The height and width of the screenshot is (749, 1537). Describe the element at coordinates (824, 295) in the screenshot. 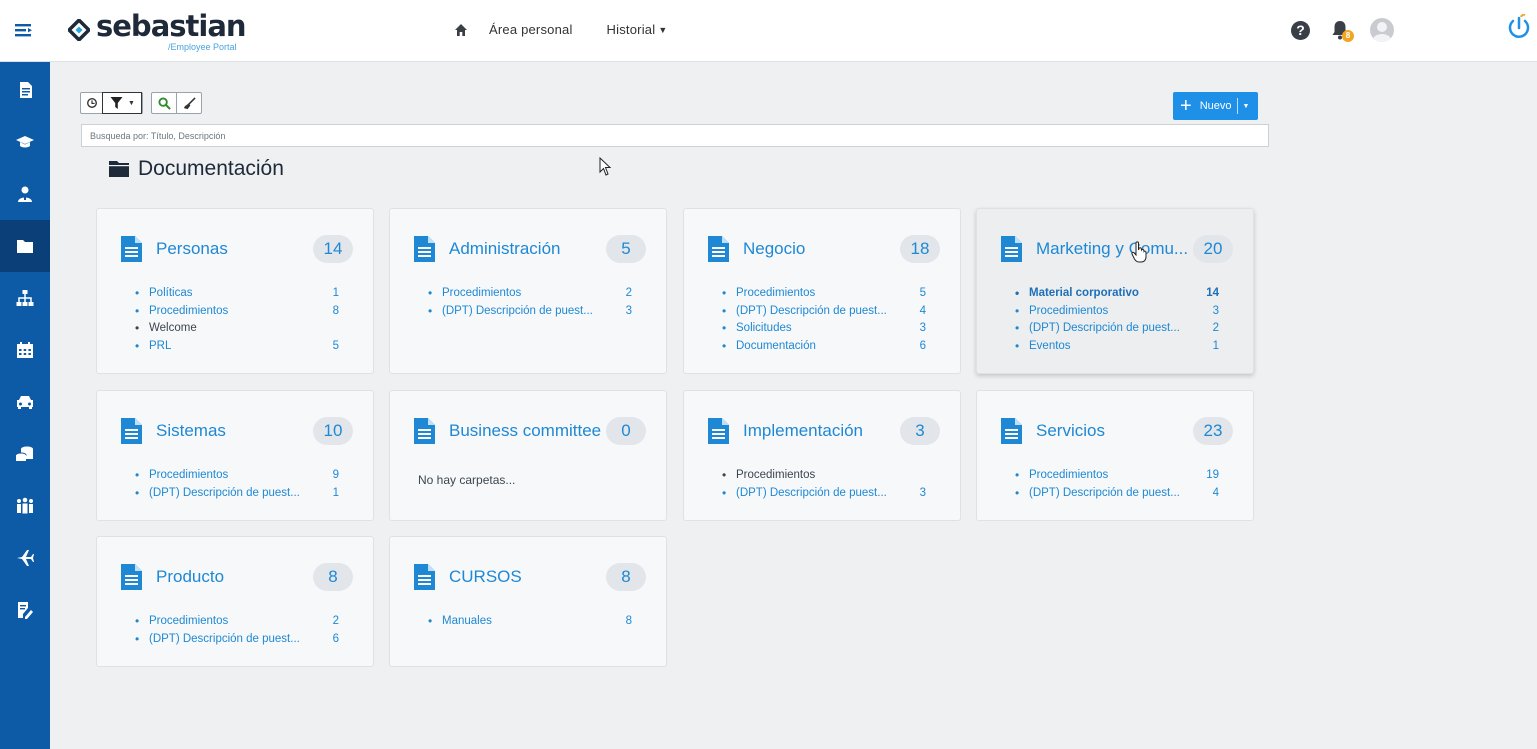

I see `list-item: Procedimientos 5` at that location.